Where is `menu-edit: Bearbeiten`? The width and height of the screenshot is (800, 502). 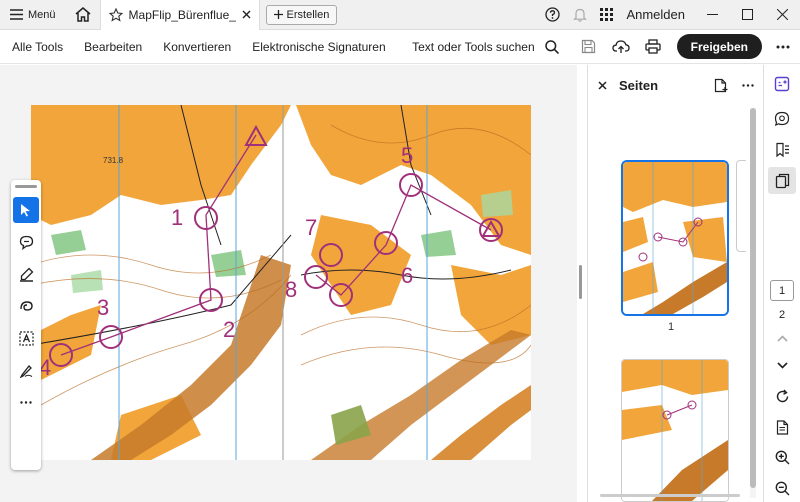 menu-edit: Bearbeiten is located at coordinates (111, 47).